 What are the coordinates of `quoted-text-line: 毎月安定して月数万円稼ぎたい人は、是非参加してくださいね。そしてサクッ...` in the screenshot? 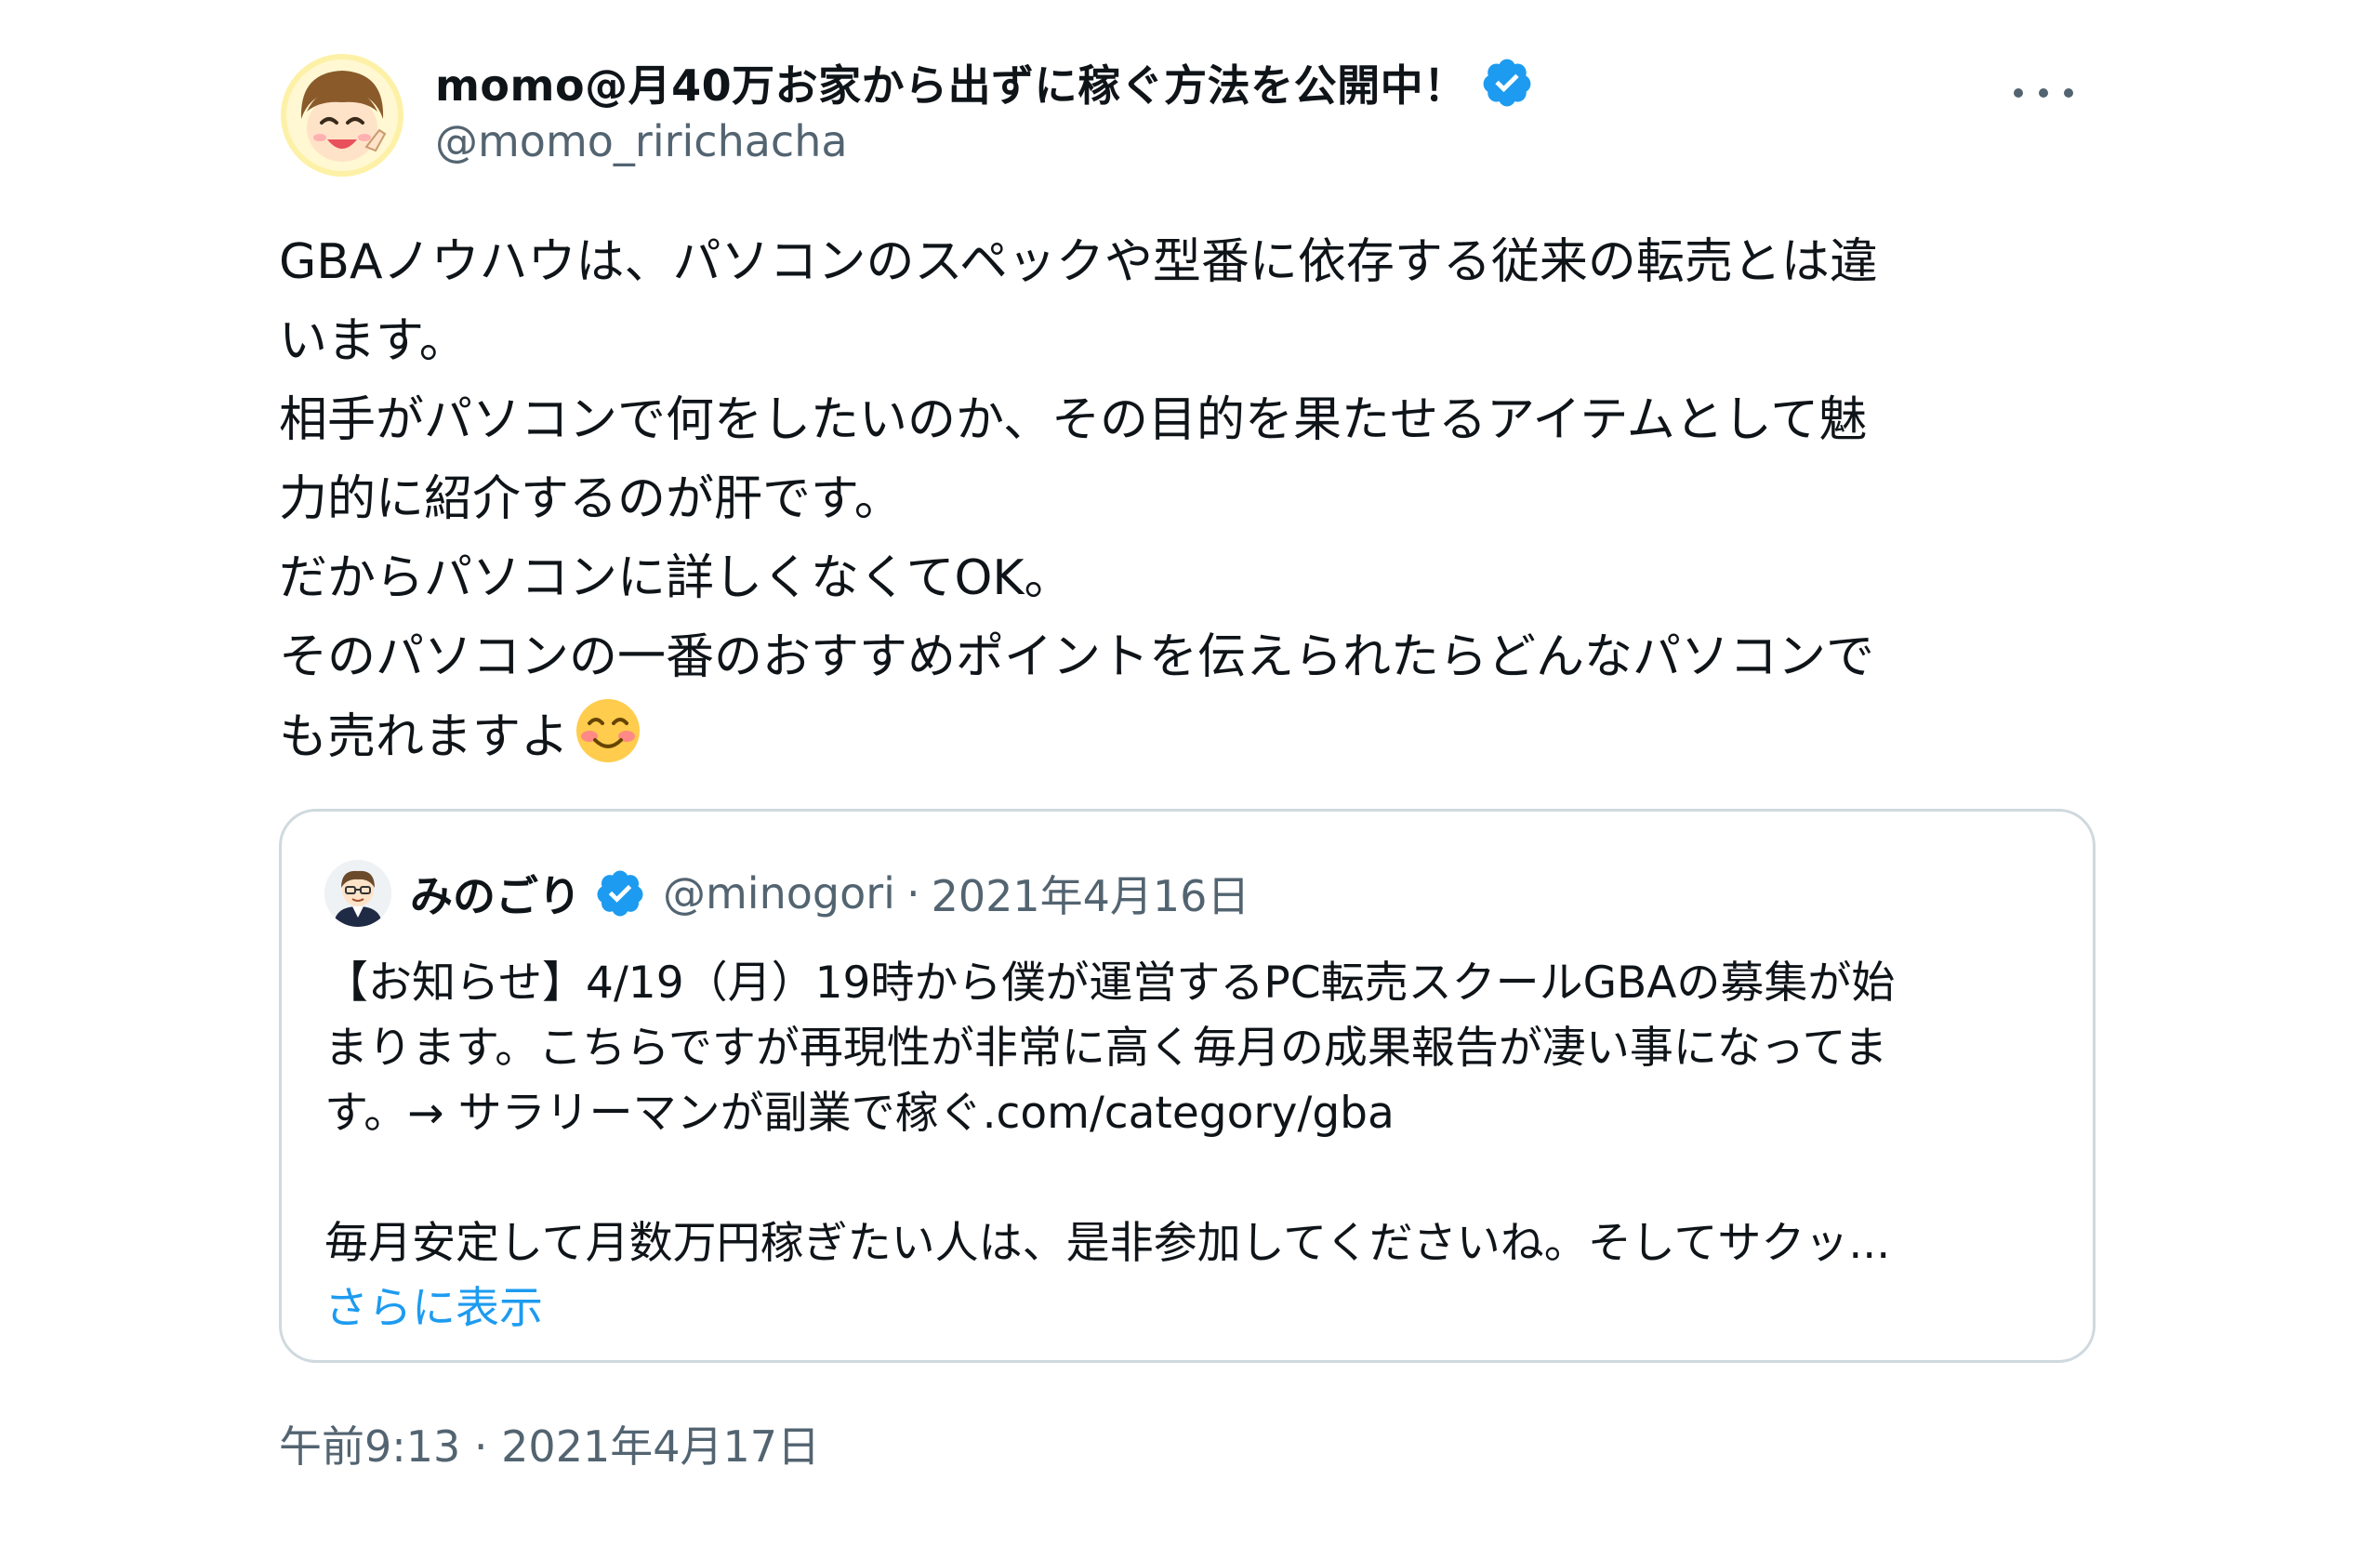 It's located at (1107, 1243).